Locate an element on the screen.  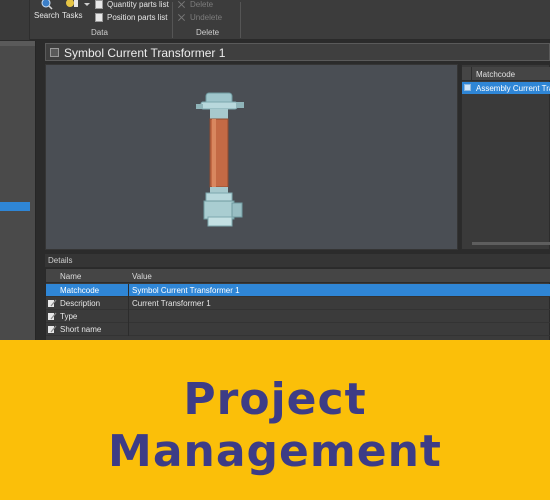
delete-group-caption: Delete is located at coordinates (208, 32).